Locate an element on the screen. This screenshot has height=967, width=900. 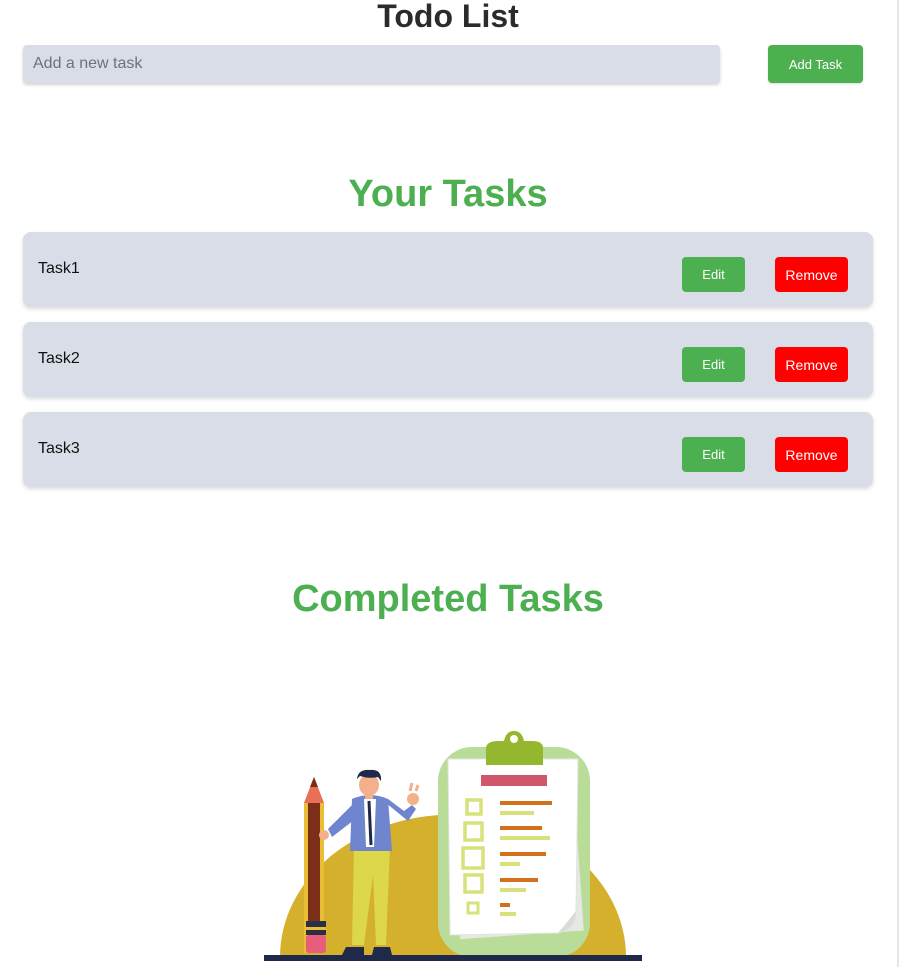
task-item: Task3 Edit Remove is located at coordinates (448, 449).